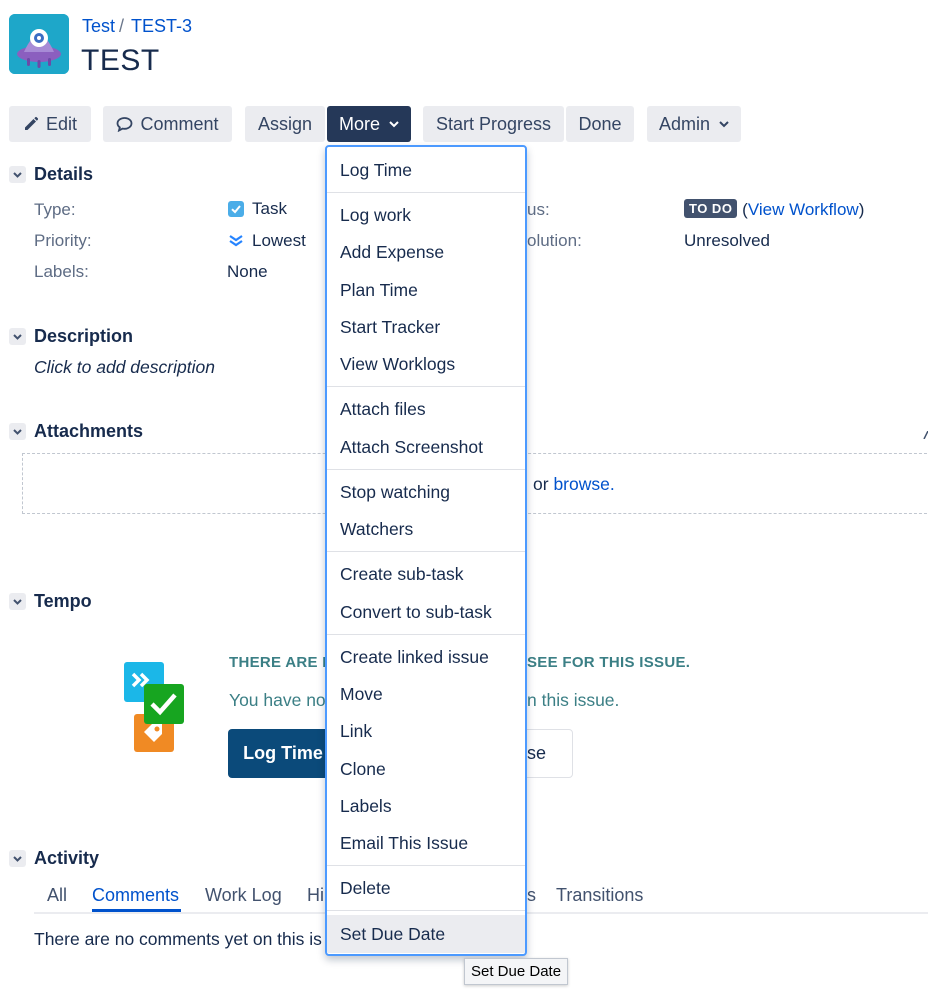  Describe the element at coordinates (538, 209) in the screenshot. I see `status-label: us:` at that location.